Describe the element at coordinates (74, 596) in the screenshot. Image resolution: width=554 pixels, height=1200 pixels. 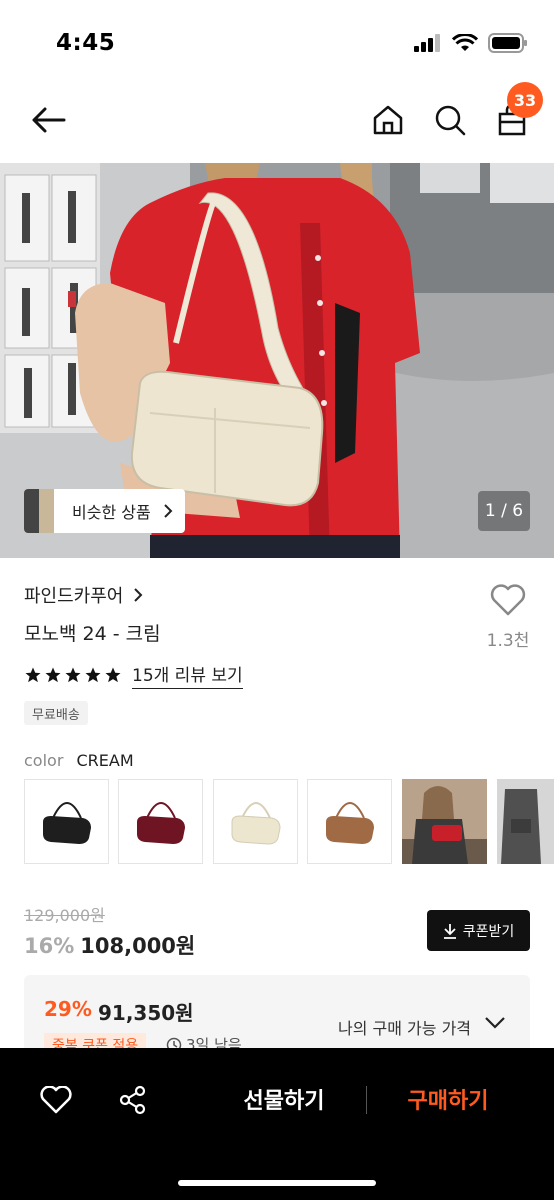
I see `brand-name: 파인드카푸어` at that location.